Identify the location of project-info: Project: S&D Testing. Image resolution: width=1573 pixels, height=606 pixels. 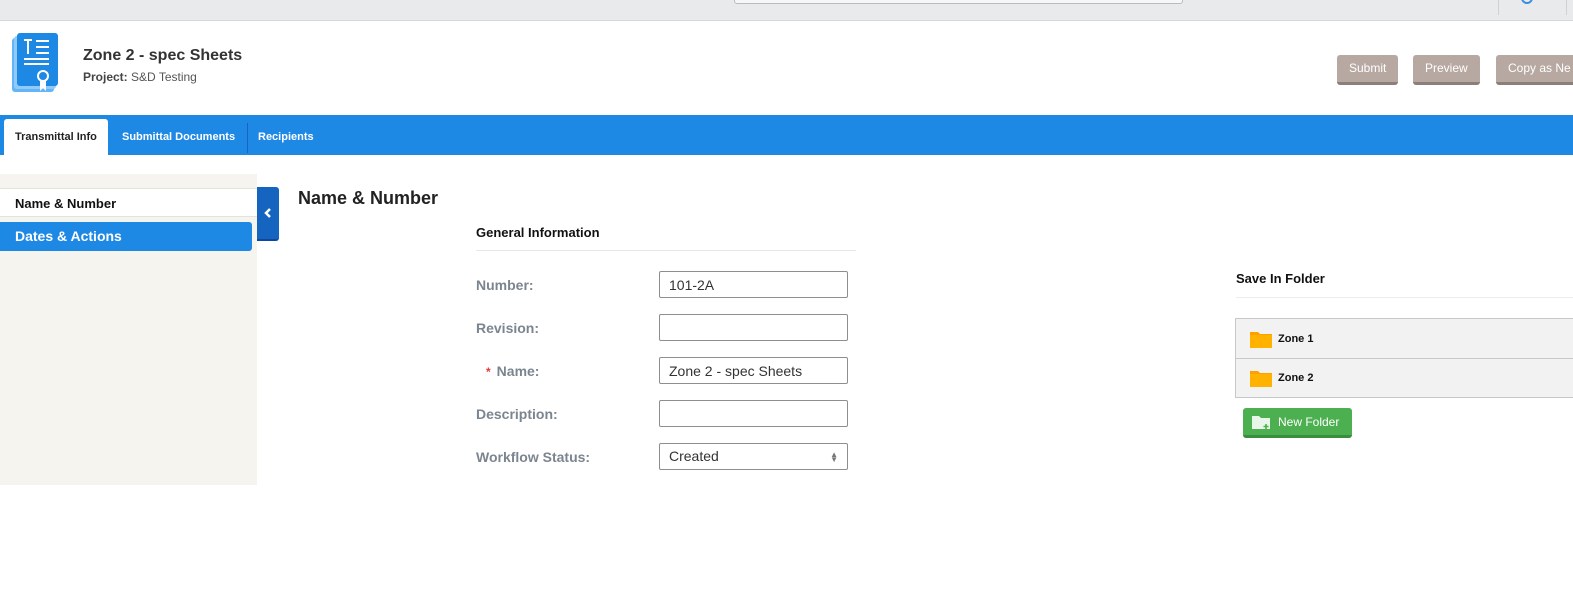
(140, 77).